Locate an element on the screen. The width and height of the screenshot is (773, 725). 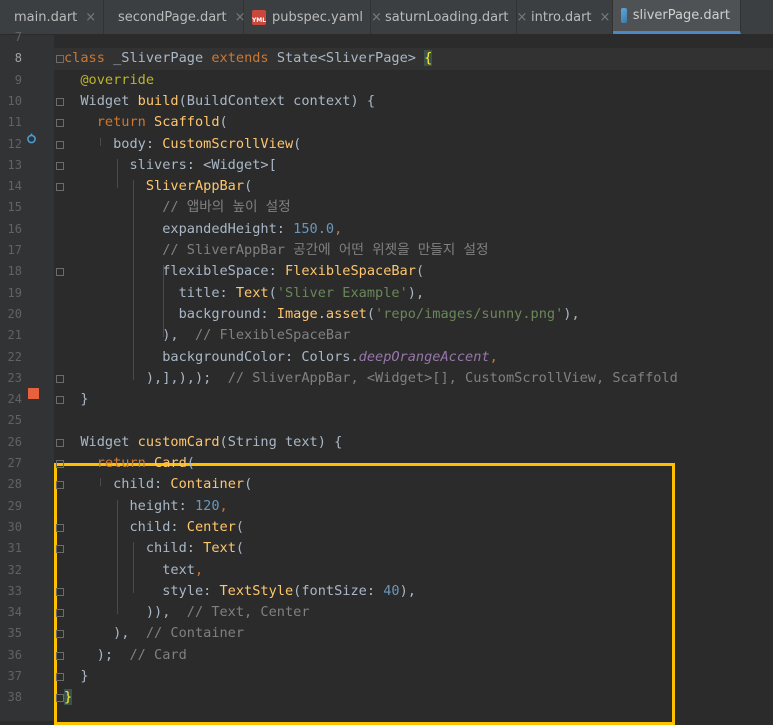
code-line: Widget build(BuildContext context) { is located at coordinates (413, 101).